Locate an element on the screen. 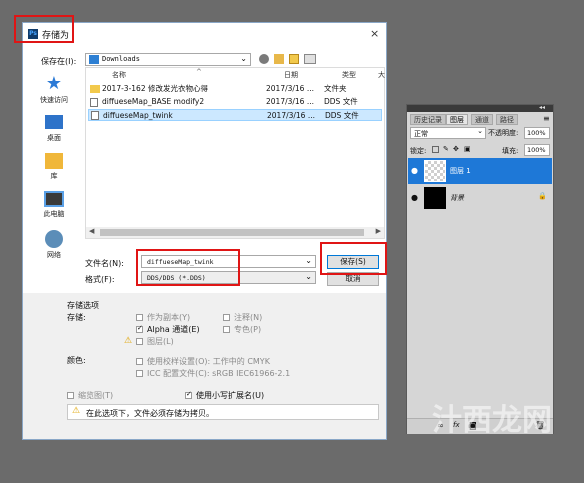 The width and height of the screenshot is (584, 483). layer-row: ● 背景 🔒 is located at coordinates (480, 198).